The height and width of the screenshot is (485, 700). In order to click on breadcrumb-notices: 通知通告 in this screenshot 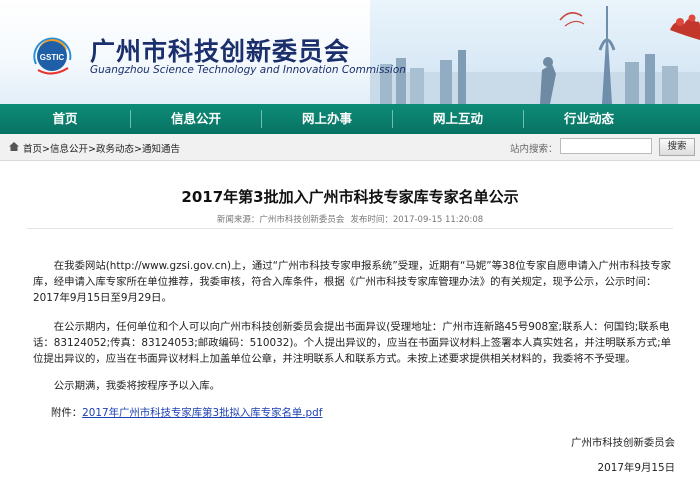, I will do `click(161, 149)`.